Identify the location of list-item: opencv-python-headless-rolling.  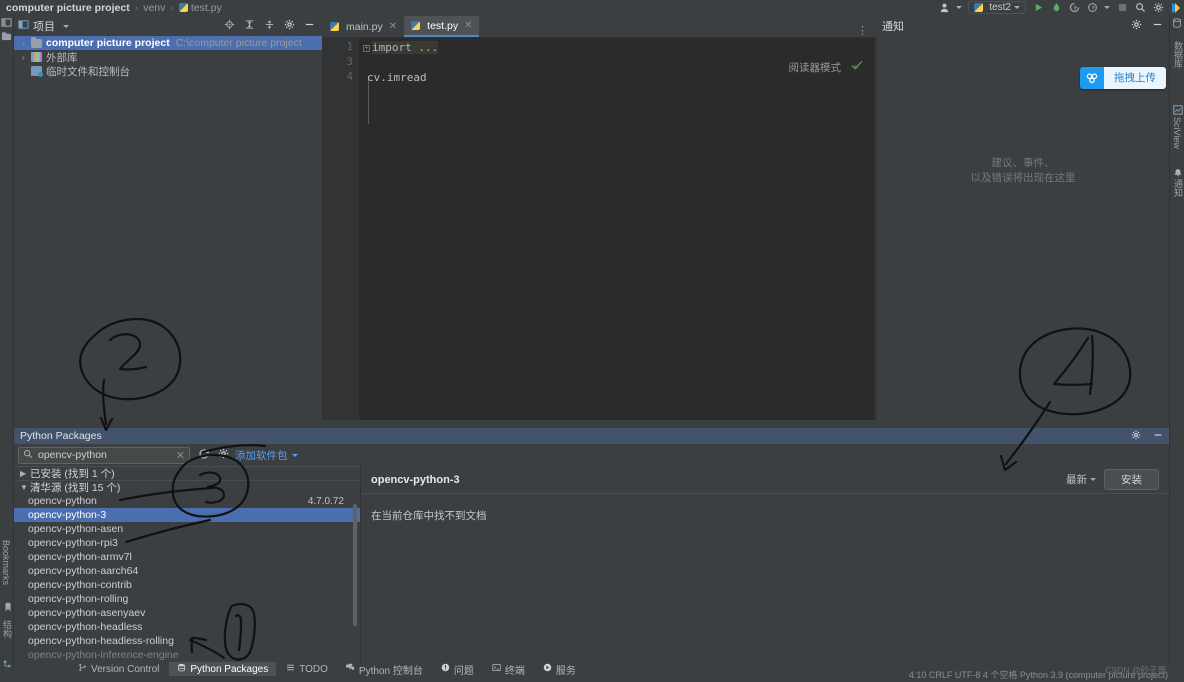
(187, 641).